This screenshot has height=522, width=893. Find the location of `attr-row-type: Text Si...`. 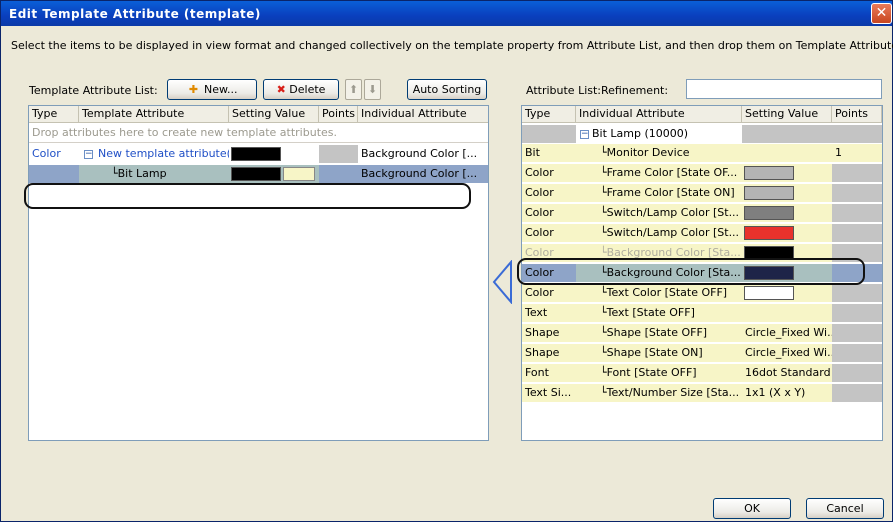

attr-row-type: Text Si... is located at coordinates (549, 393).